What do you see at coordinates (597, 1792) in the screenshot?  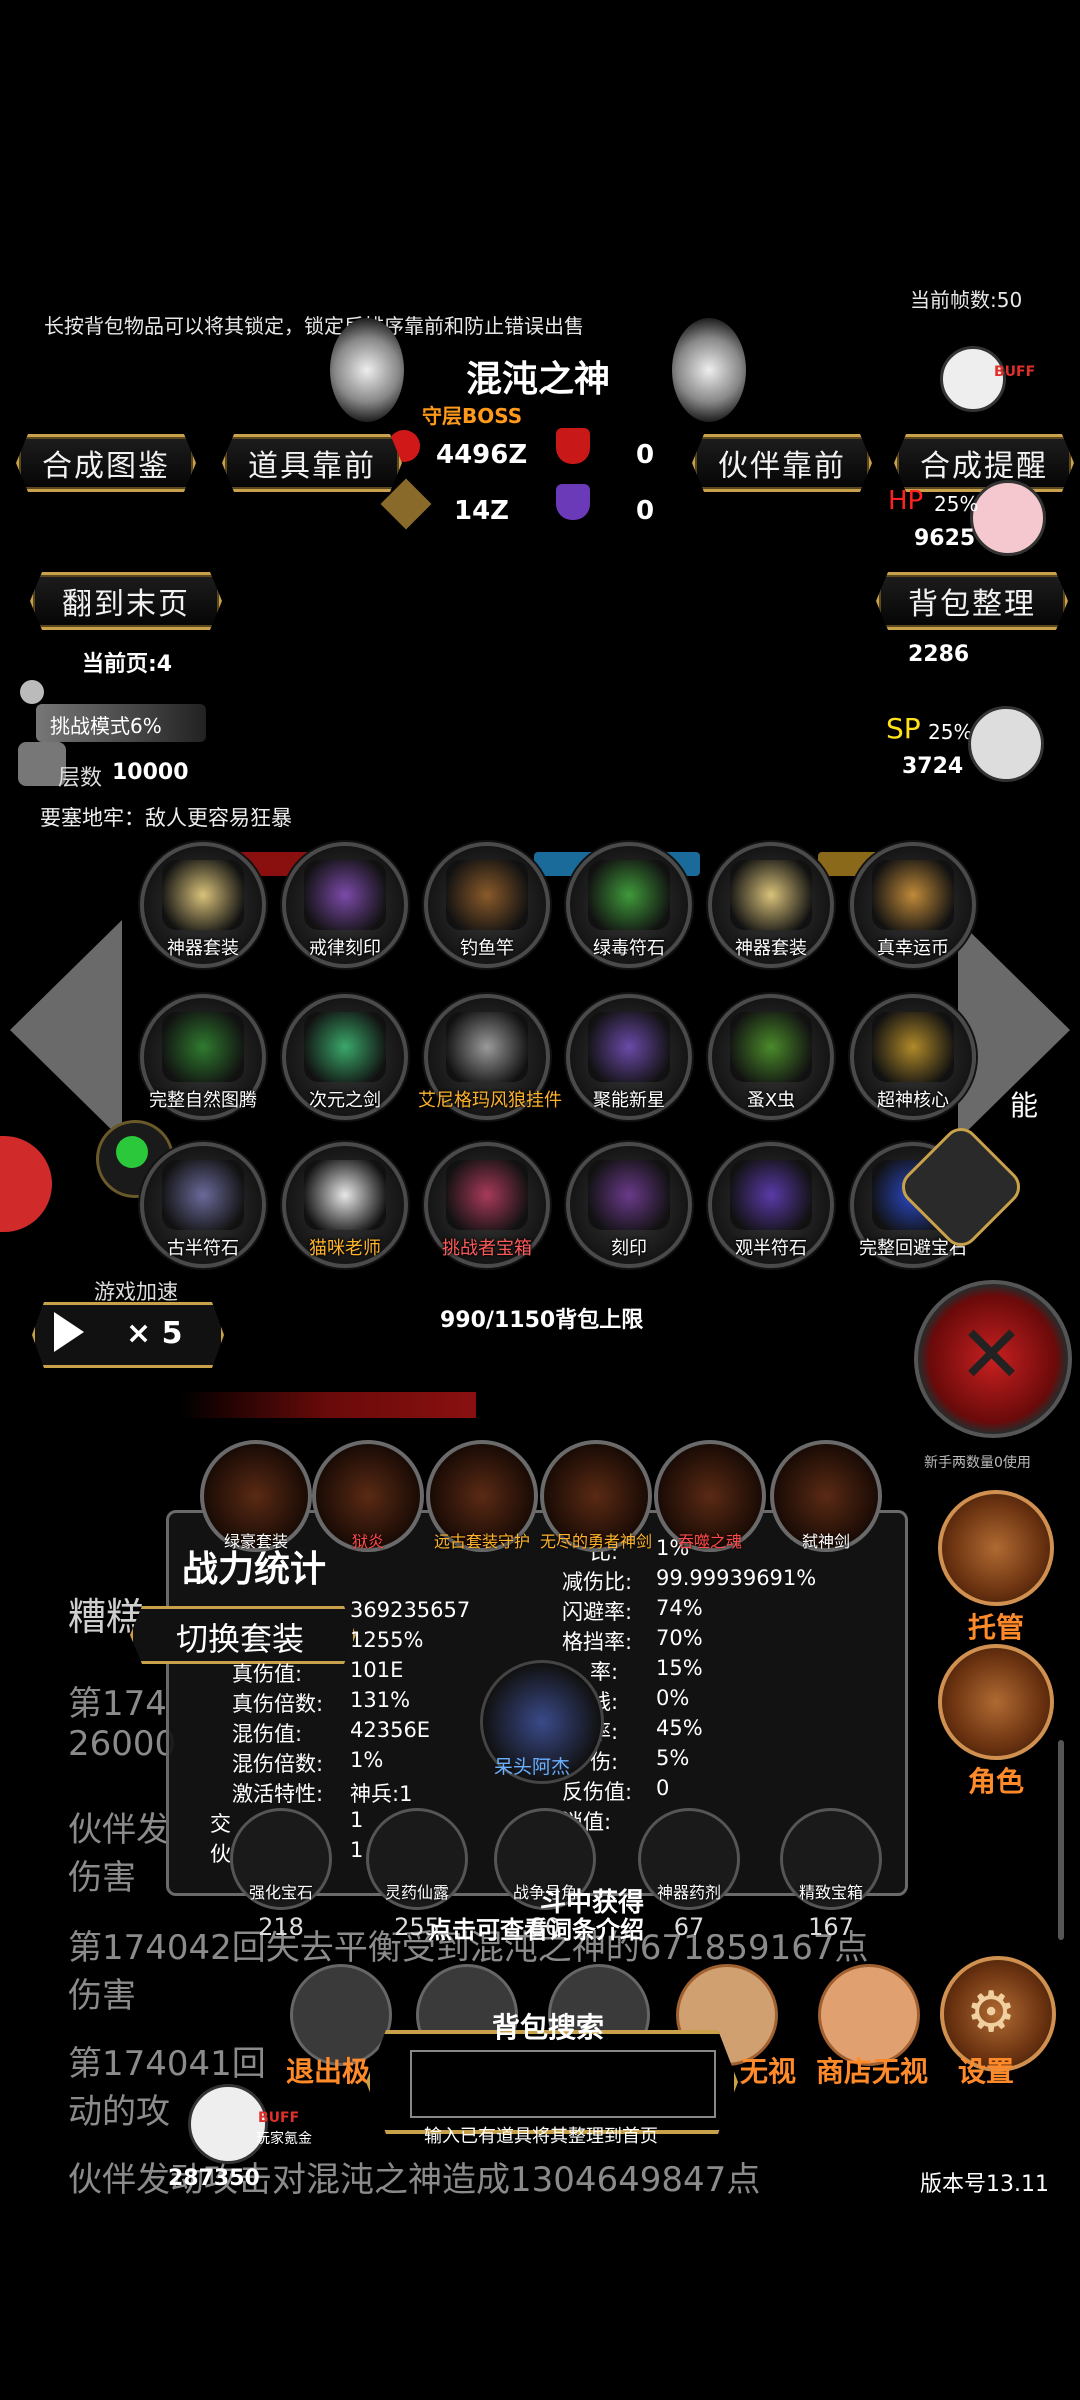 I see `stat-key: 反伤值:` at bounding box center [597, 1792].